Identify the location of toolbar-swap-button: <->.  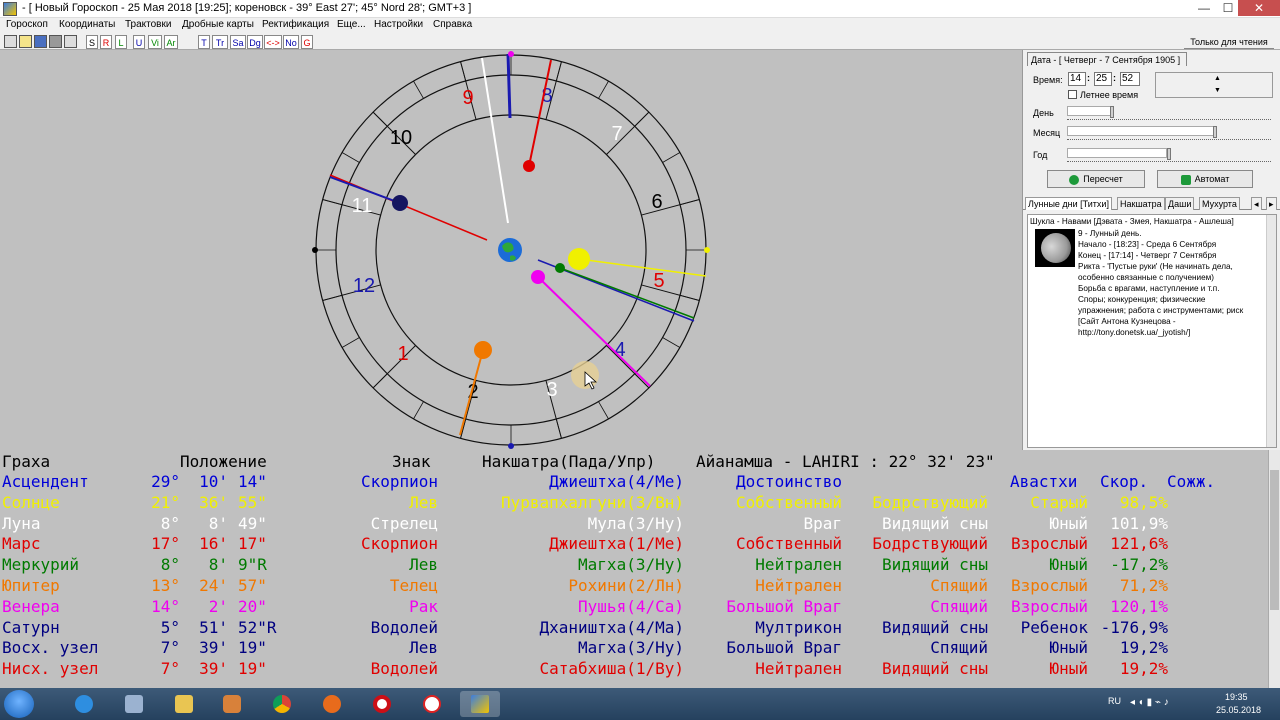
(273, 42).